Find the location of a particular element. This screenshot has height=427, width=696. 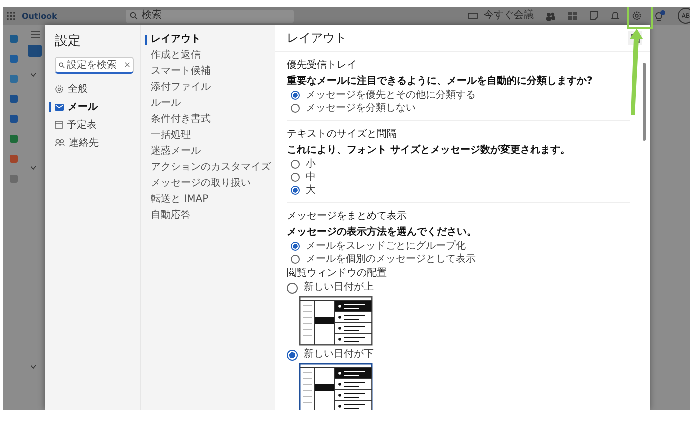

option-label: メールをスレッドごとにグループ化 is located at coordinates (386, 246).